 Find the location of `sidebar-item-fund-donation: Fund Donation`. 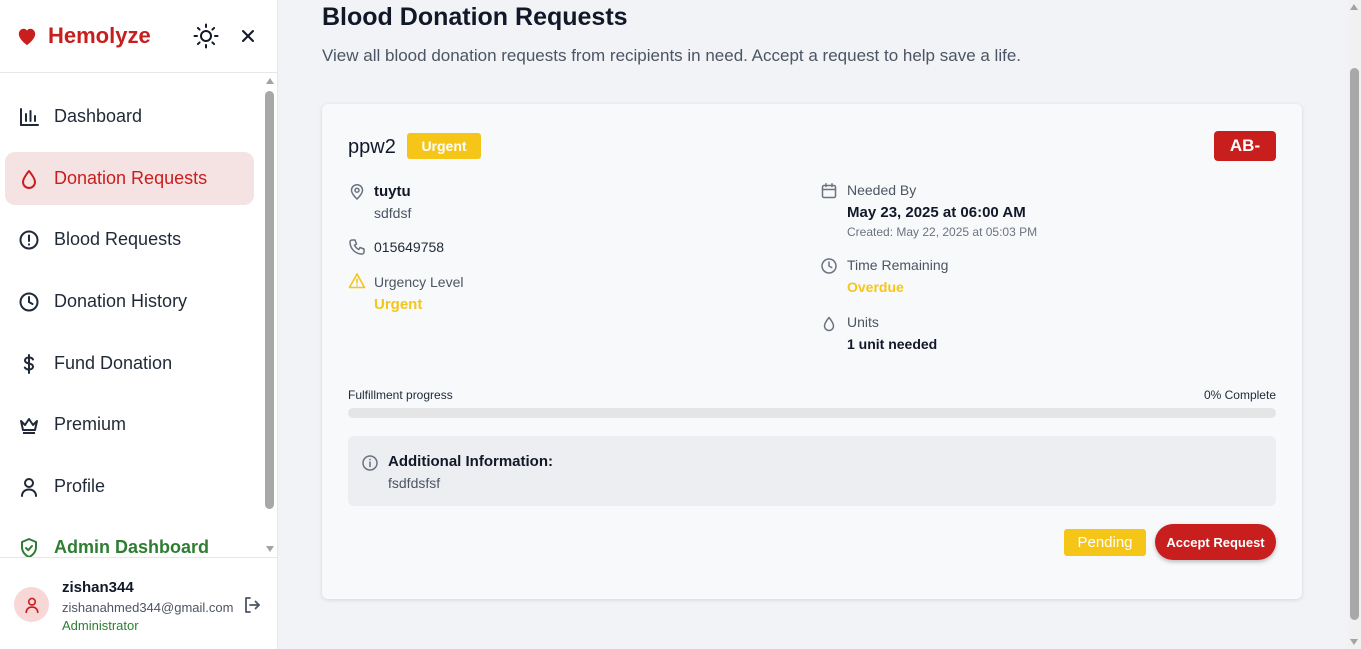

sidebar-item-fund-donation: Fund Donation is located at coordinates (129, 363).